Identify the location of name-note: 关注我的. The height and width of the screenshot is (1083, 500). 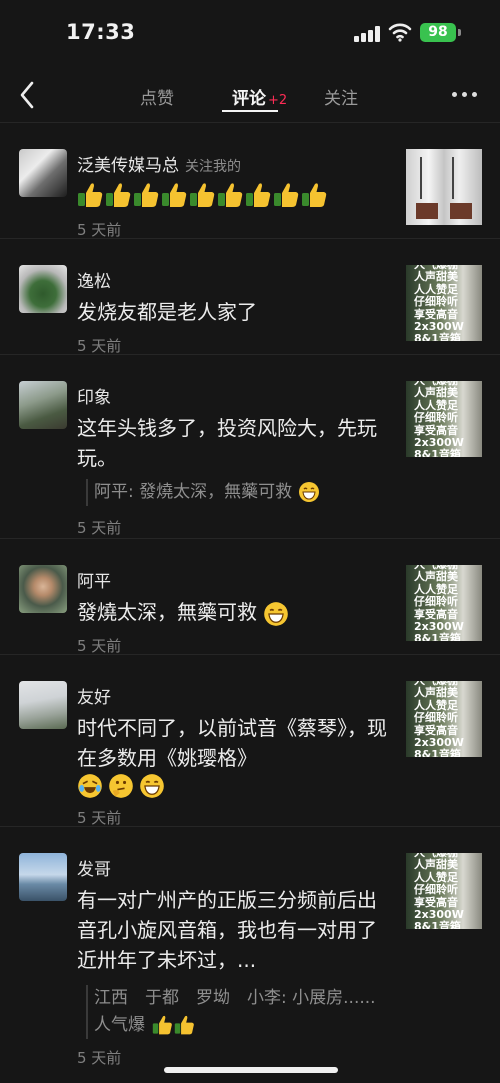
(213, 167).